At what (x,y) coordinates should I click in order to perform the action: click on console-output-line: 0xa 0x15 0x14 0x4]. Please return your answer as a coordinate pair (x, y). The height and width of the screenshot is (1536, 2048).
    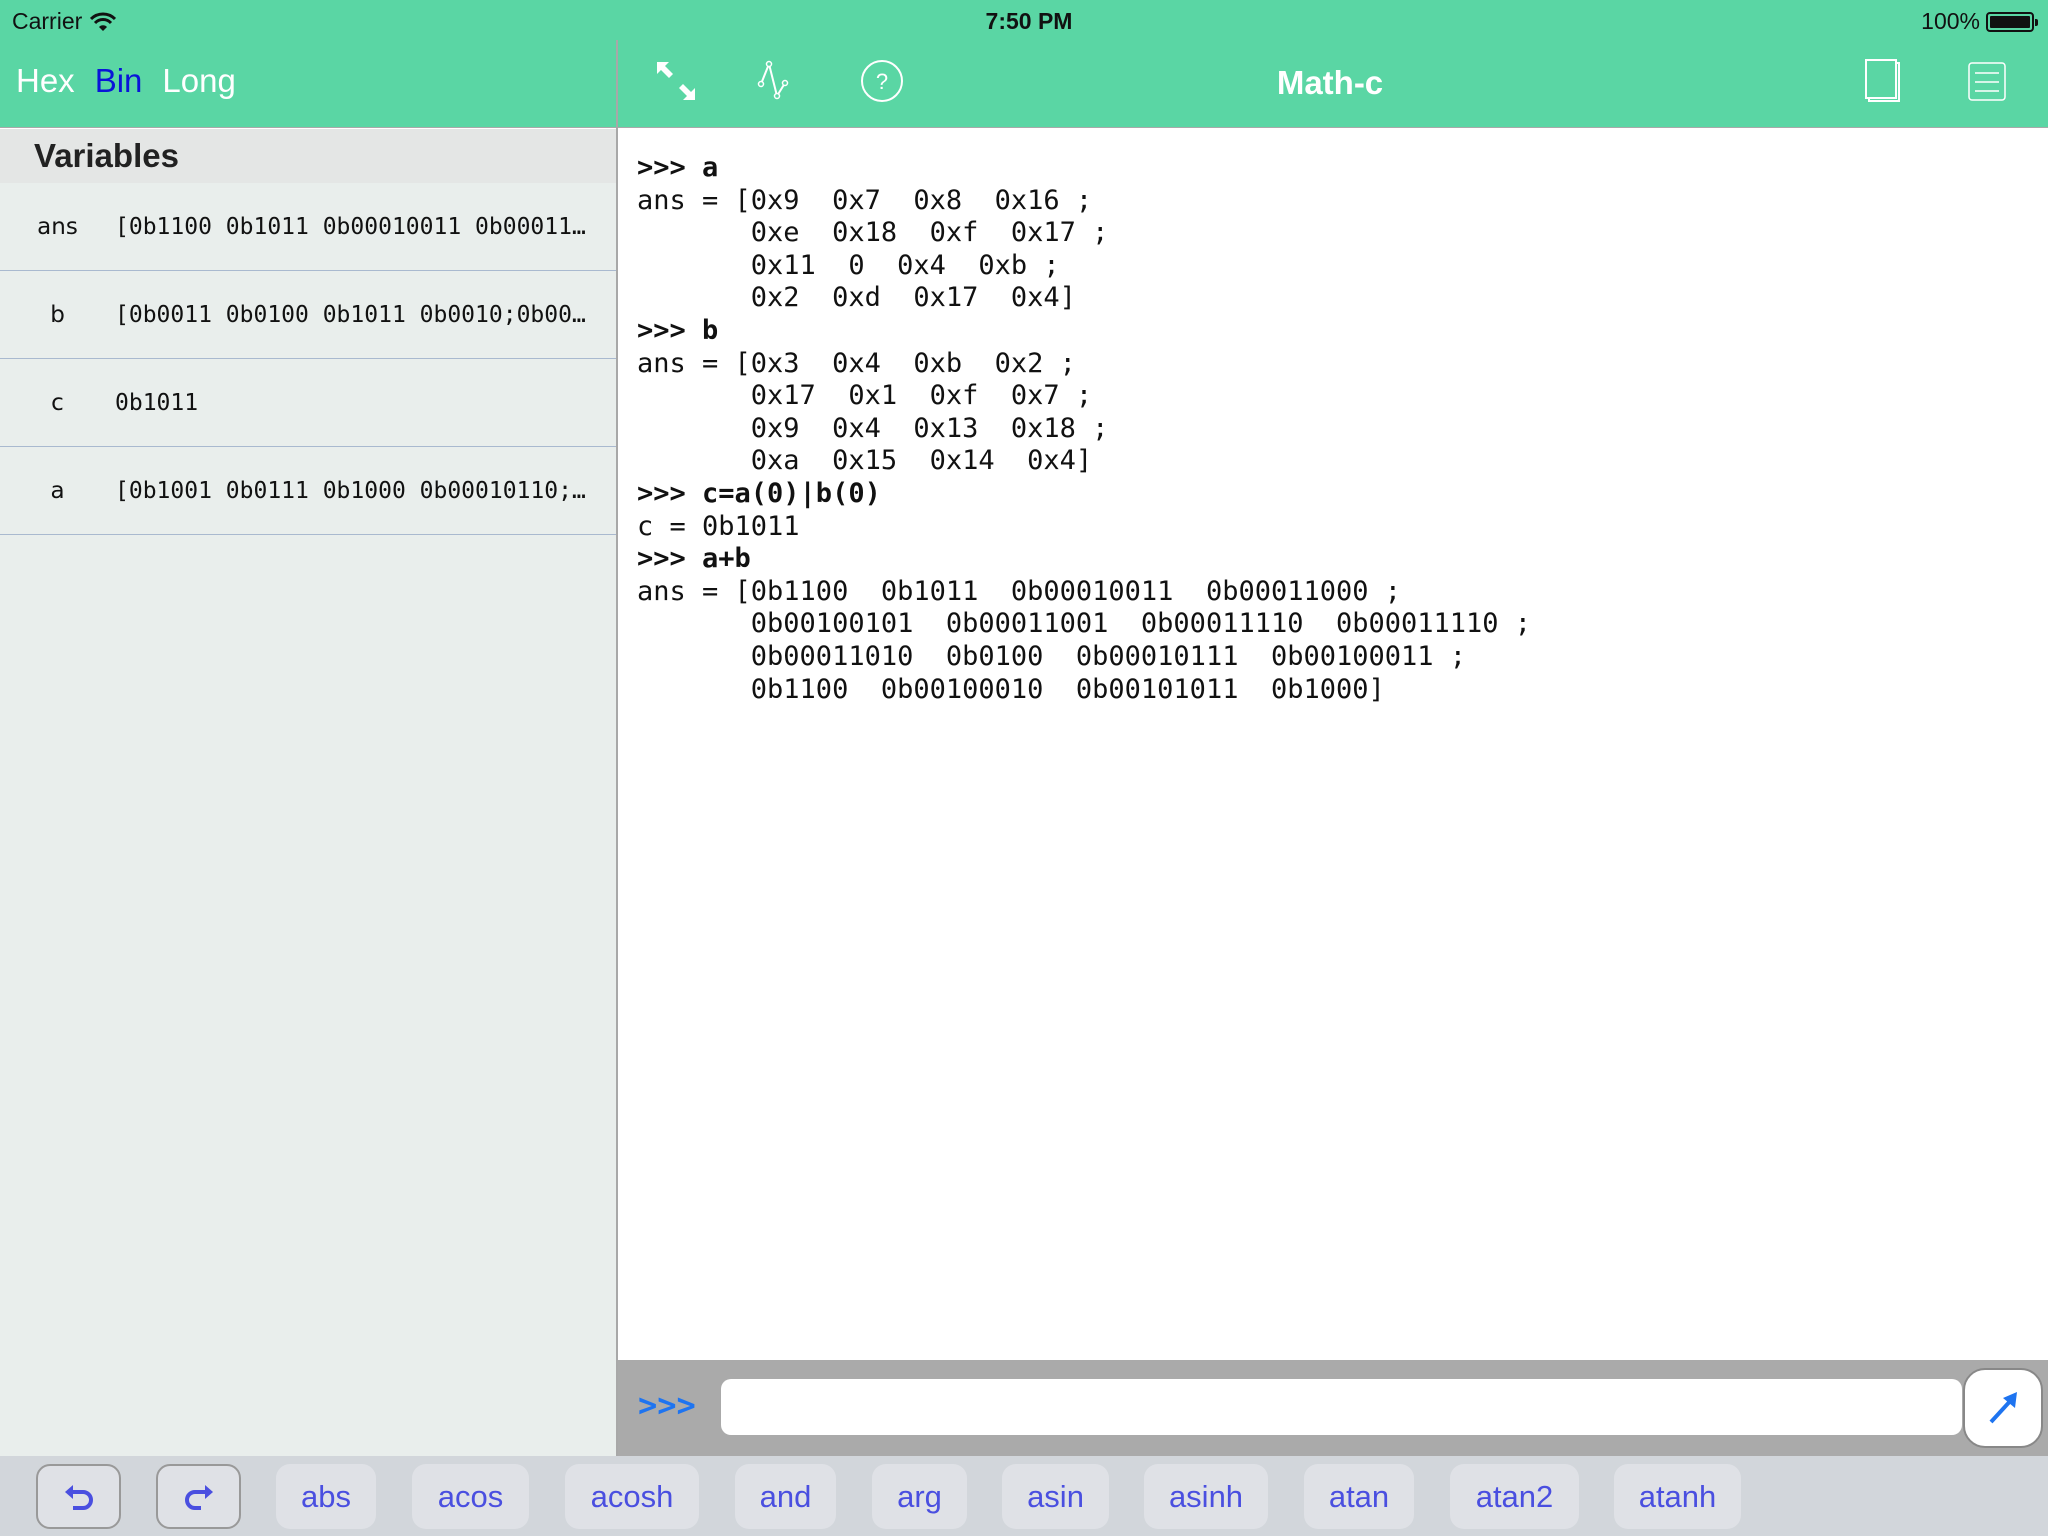
    Looking at the image, I should click on (865, 461).